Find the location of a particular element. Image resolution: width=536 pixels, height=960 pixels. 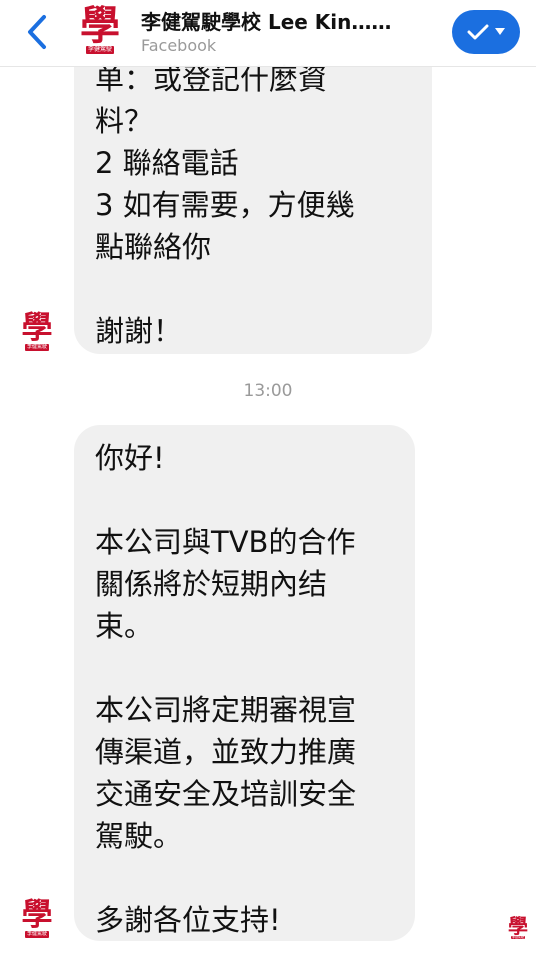

message-line: 3 如有需要，方便幾 is located at coordinates (225, 205).